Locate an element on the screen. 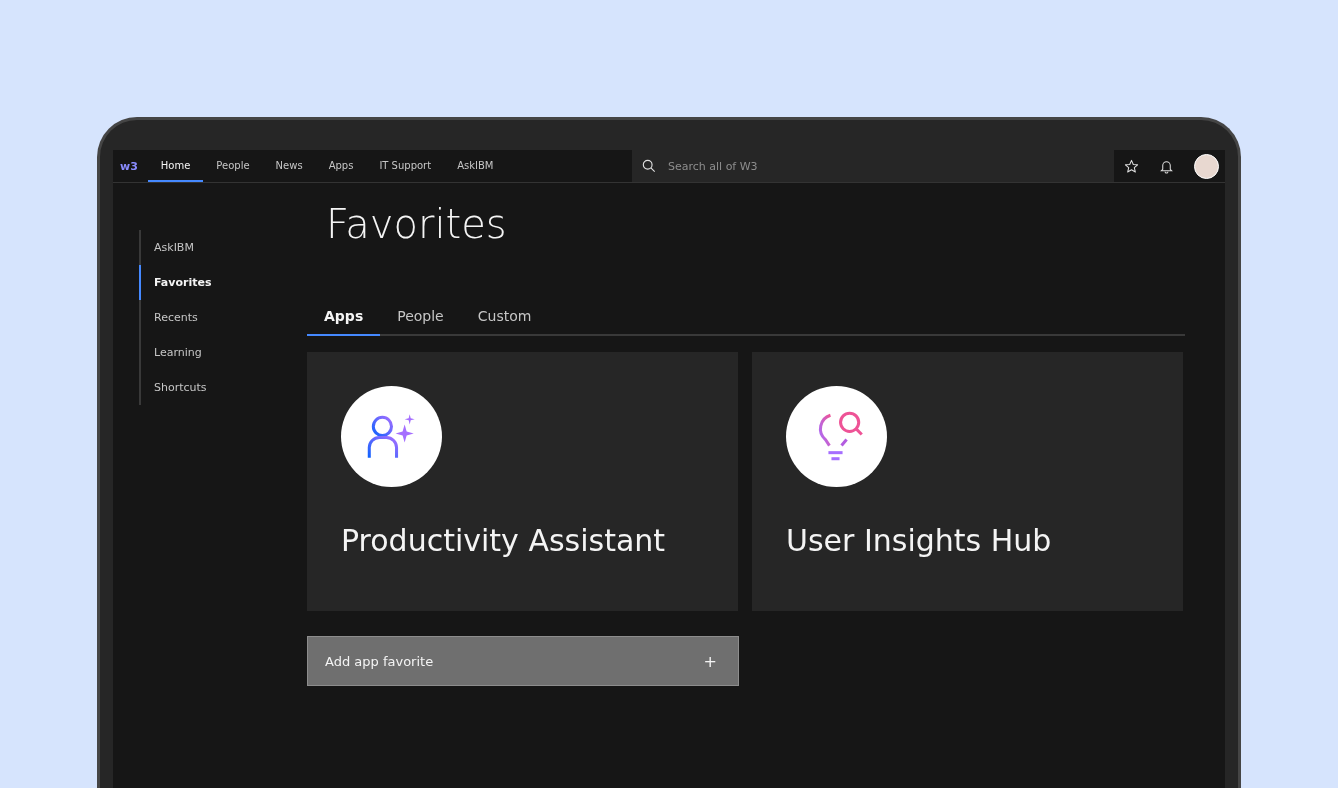 This screenshot has width=1338, height=788. nav-link: People is located at coordinates (233, 166).